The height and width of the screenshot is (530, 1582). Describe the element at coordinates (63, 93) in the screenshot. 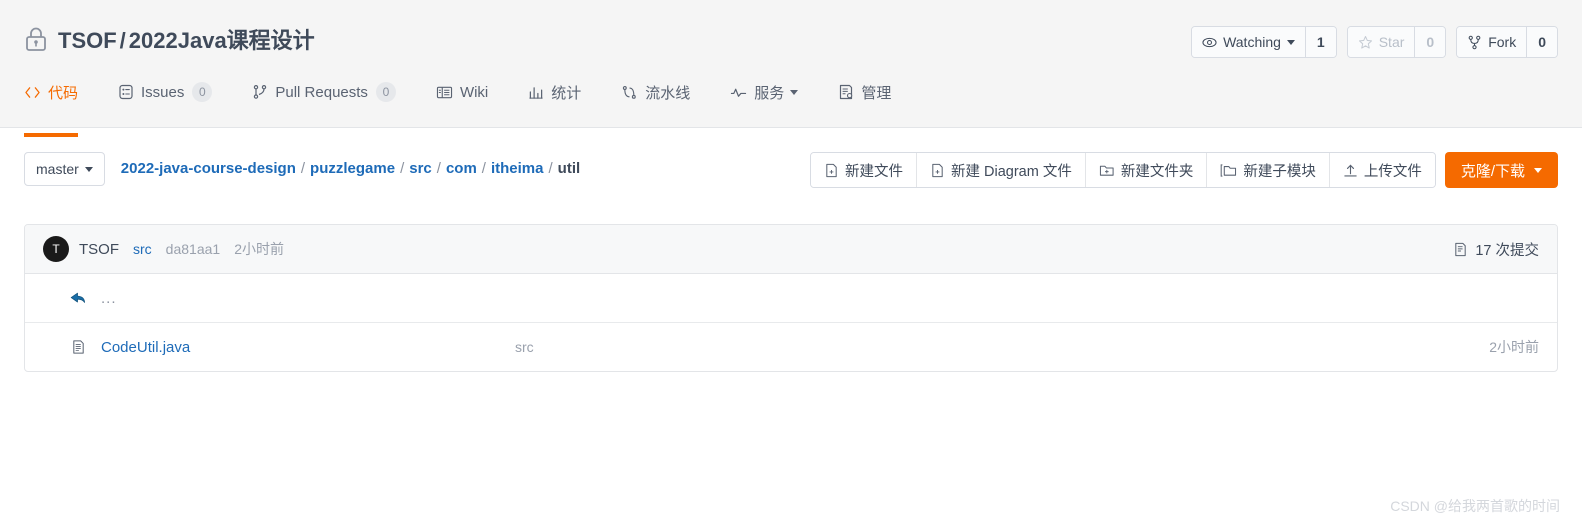

I see `tab-code-label: 代码` at that location.